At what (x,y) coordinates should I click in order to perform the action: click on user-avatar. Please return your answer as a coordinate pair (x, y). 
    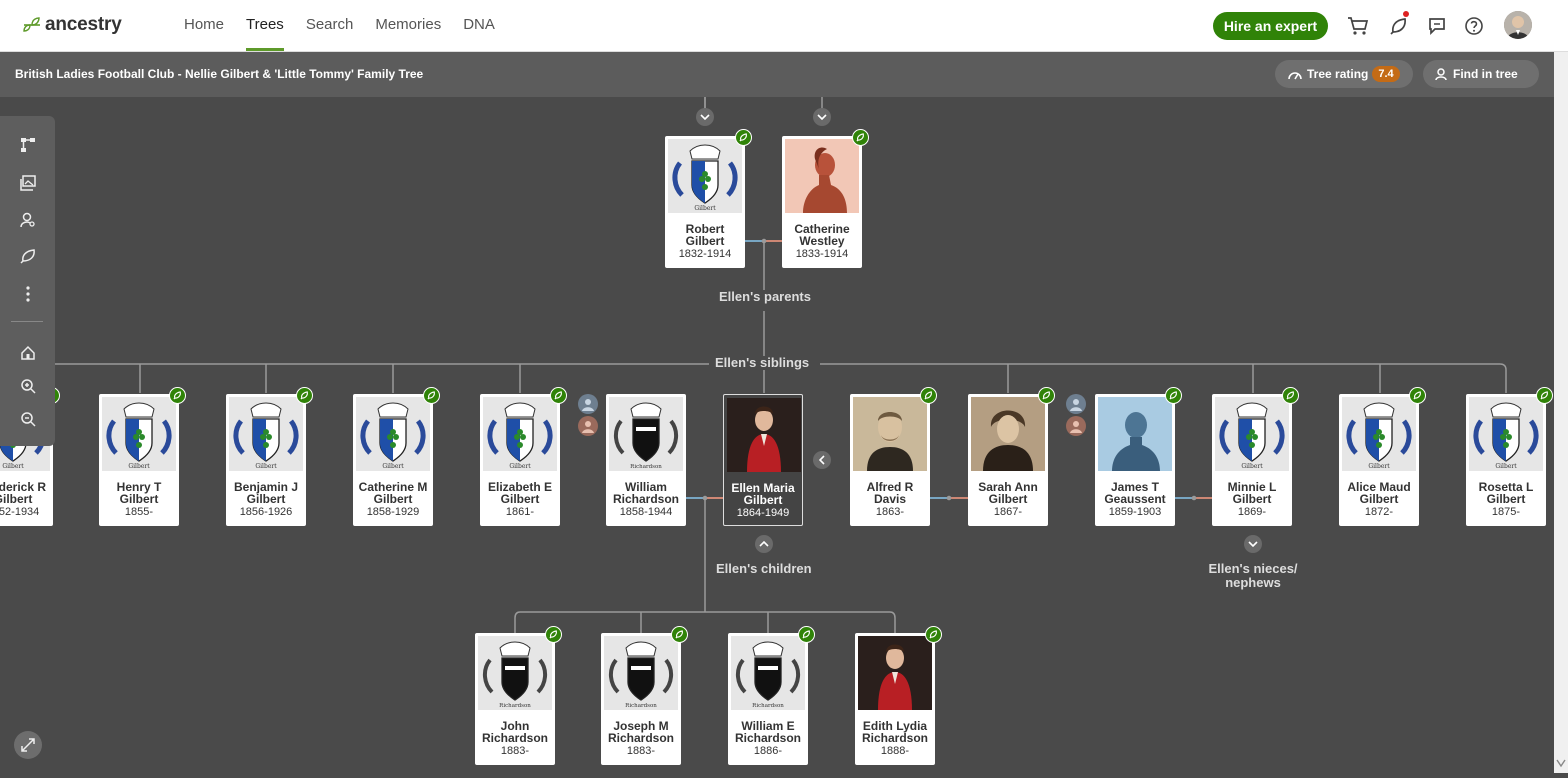
    Looking at the image, I should click on (1518, 25).